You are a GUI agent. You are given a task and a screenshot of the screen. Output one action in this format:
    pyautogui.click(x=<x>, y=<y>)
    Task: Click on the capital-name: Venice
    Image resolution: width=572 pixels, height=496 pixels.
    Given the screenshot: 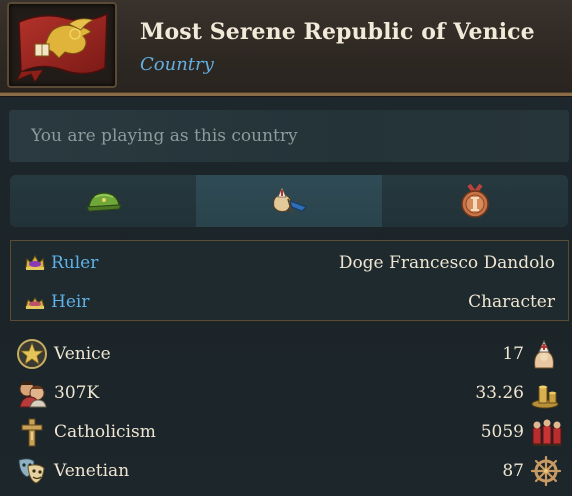 What is the action you would take?
    pyautogui.click(x=82, y=354)
    